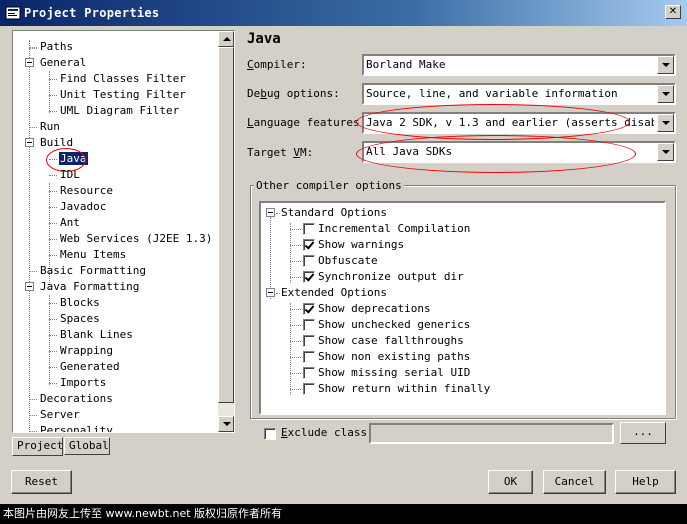 The height and width of the screenshot is (524, 687). I want to click on tree-item-label: Basic Formatting, so click(93, 270).